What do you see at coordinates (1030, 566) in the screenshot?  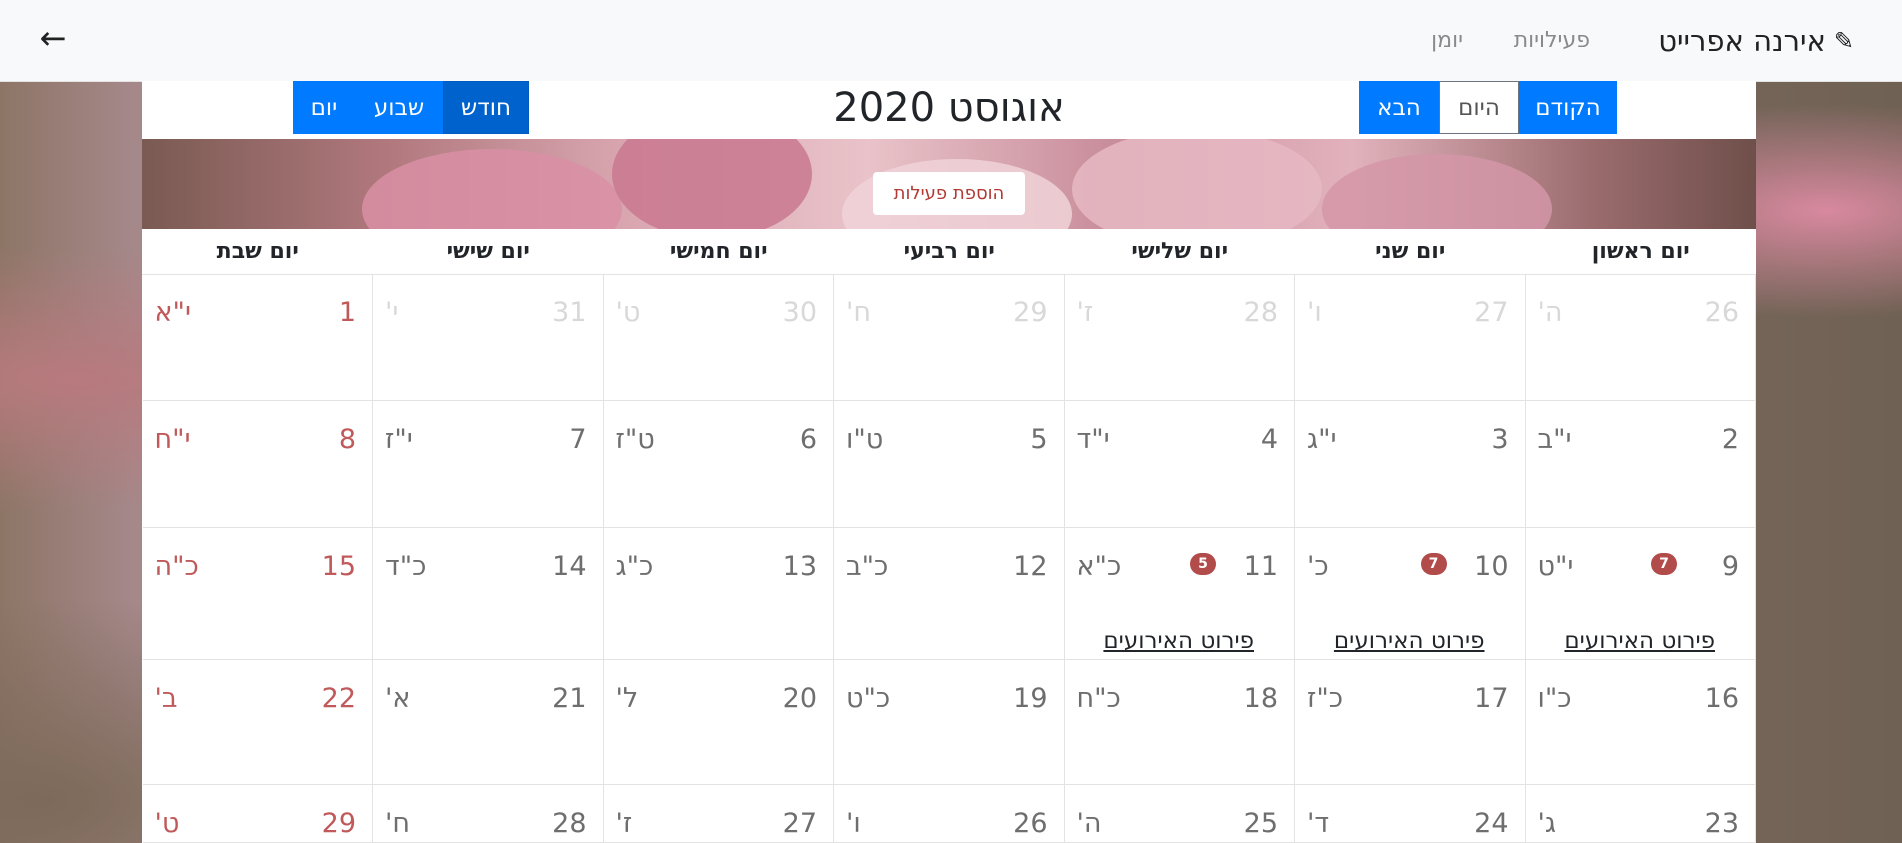 I see `day-number: 12` at bounding box center [1030, 566].